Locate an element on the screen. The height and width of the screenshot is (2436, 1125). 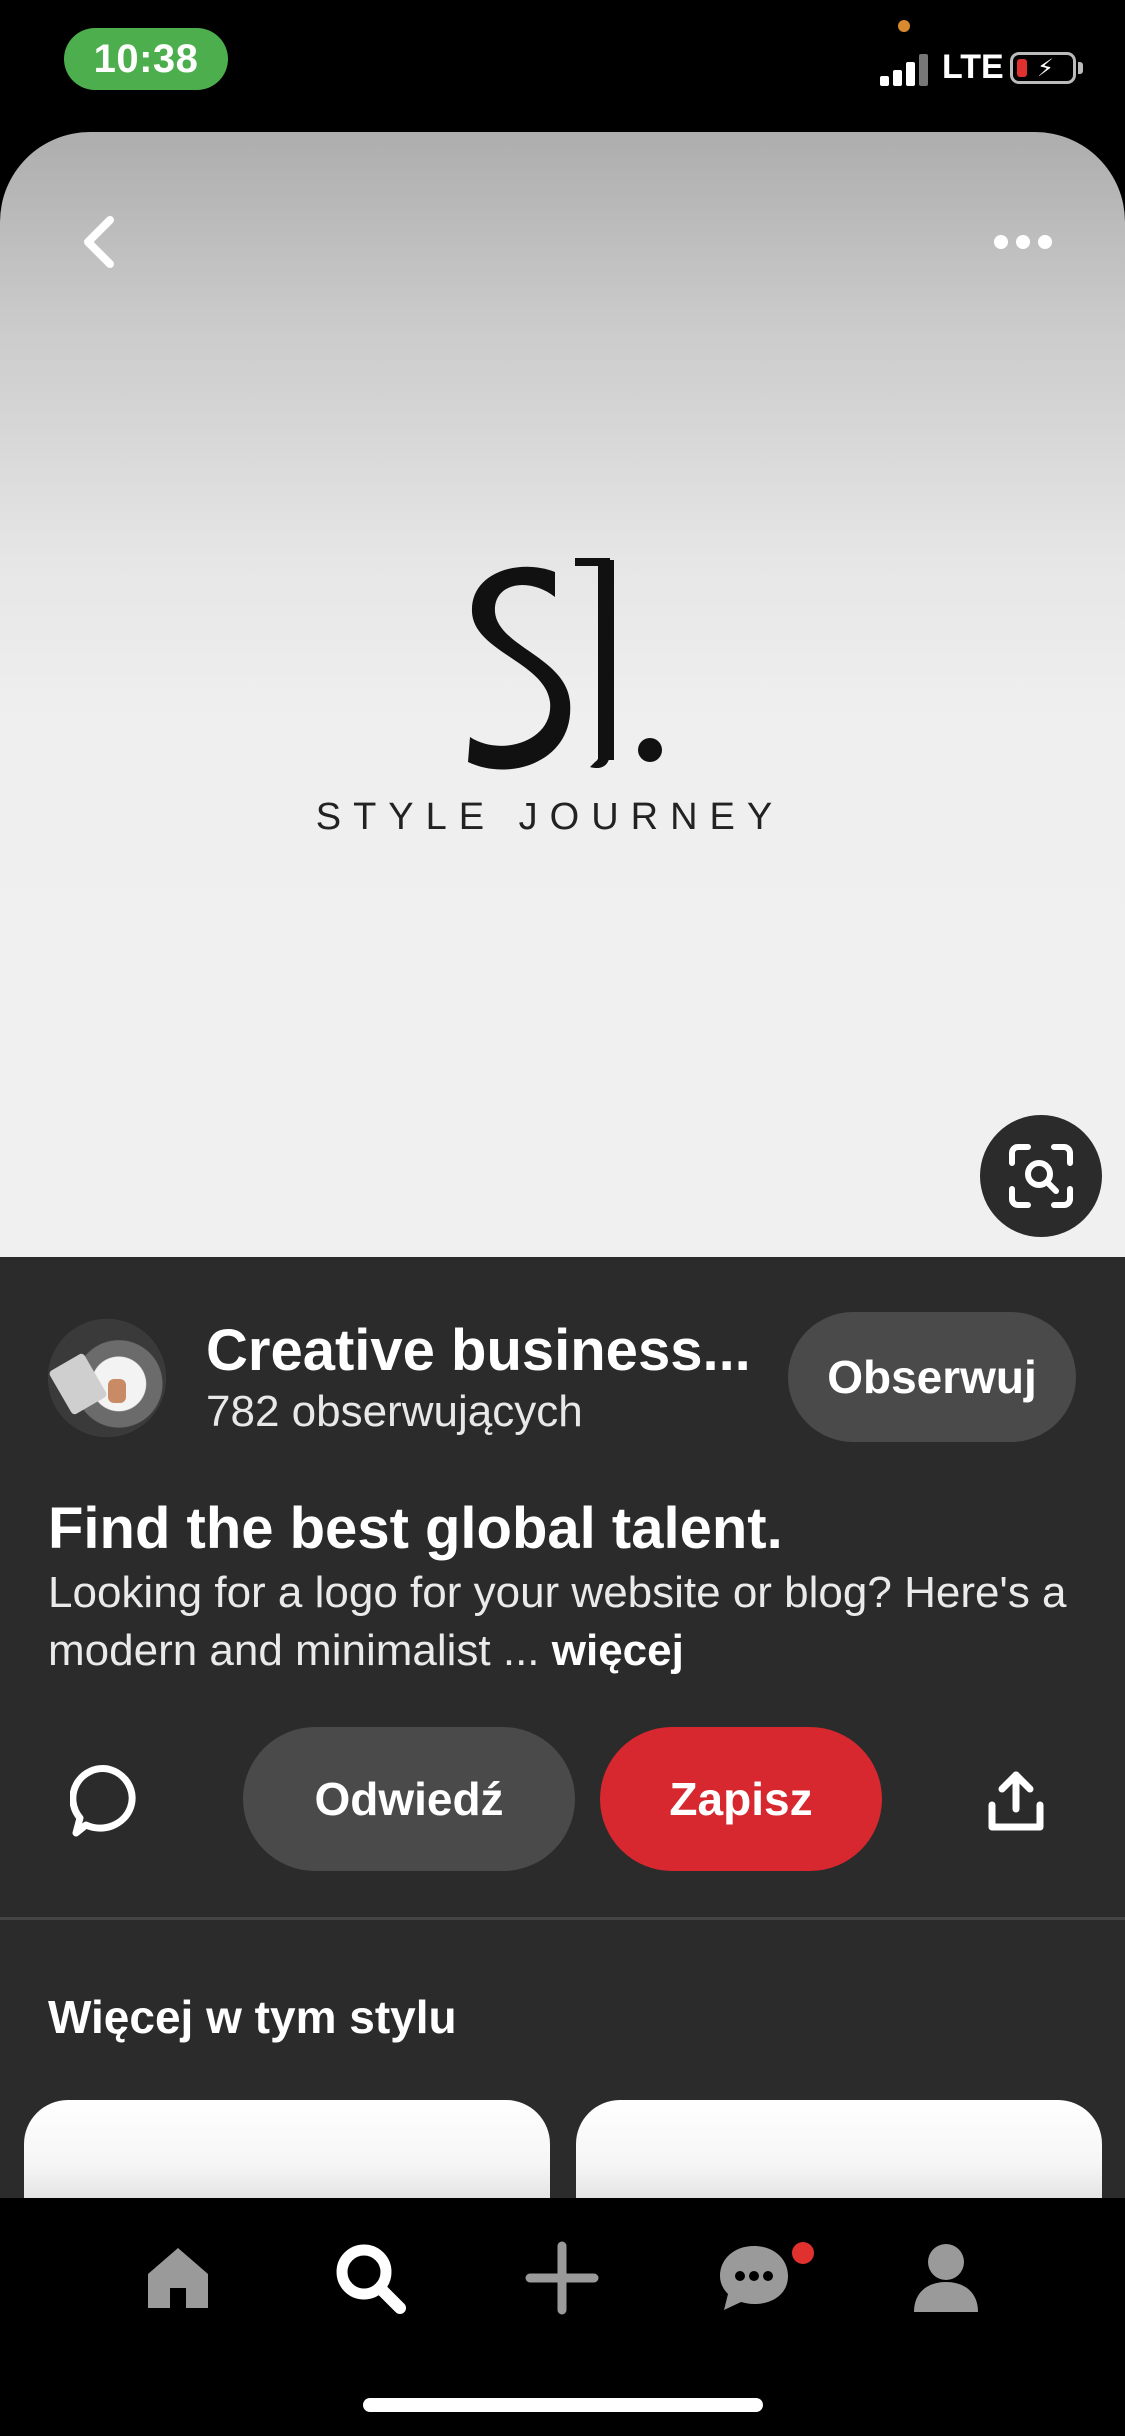
more-dots-icon is located at coordinates (1001, 242).